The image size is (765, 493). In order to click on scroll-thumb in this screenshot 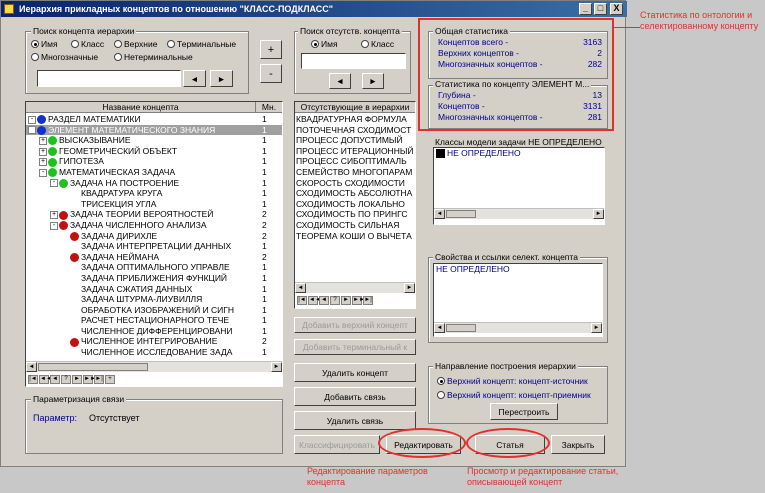, I will do `click(93, 367)`.